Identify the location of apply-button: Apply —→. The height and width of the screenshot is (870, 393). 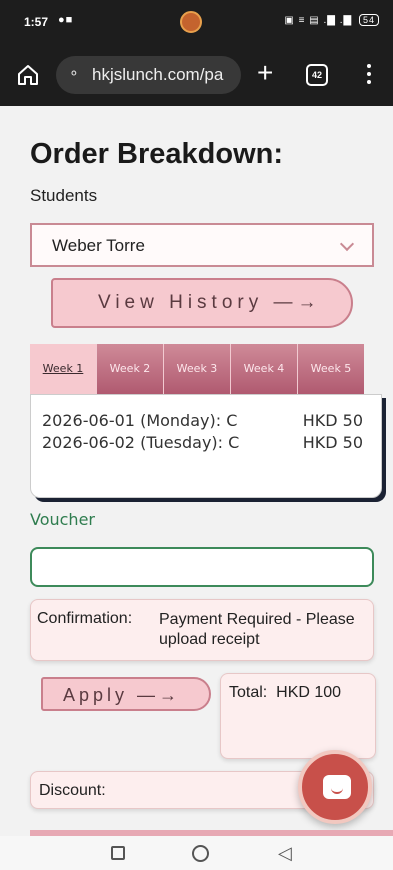
(126, 694).